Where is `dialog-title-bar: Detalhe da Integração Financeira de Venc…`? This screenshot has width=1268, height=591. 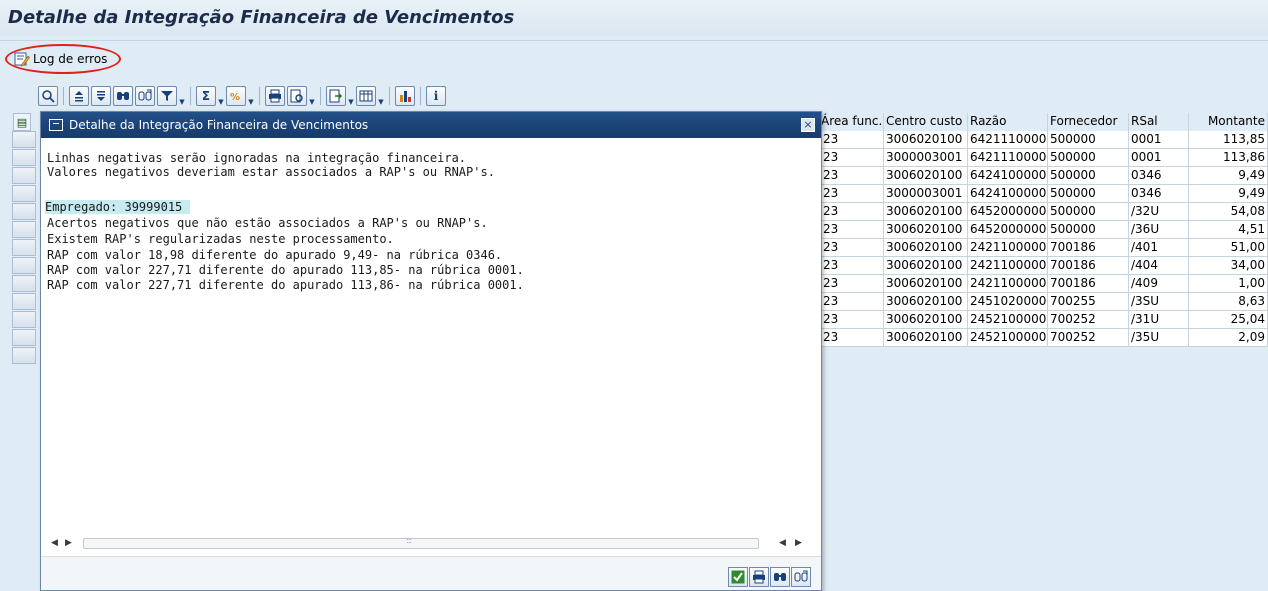 dialog-title-bar: Detalhe da Integração Financeira de Venc… is located at coordinates (431, 125).